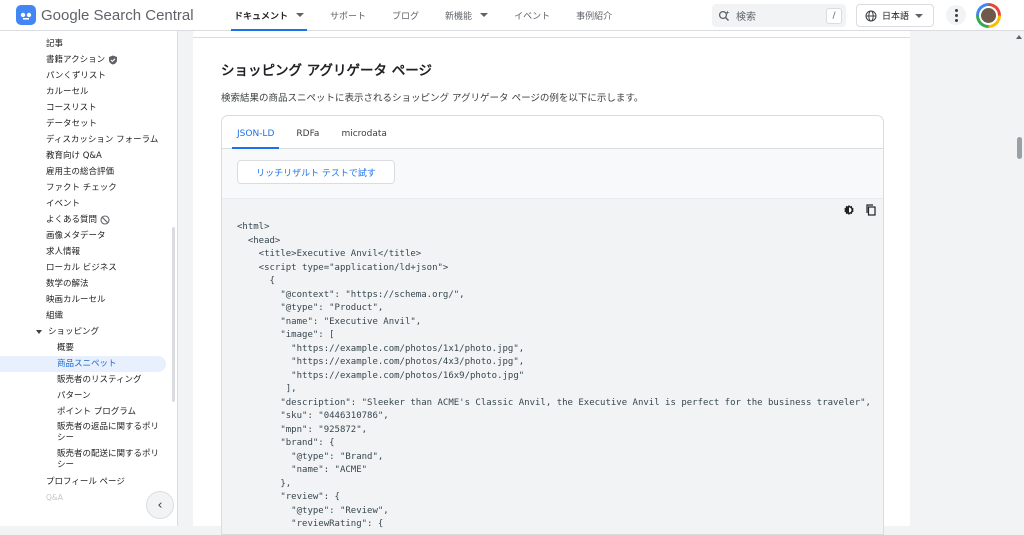 The height and width of the screenshot is (535, 1024). I want to click on globe-icon, so click(871, 15).